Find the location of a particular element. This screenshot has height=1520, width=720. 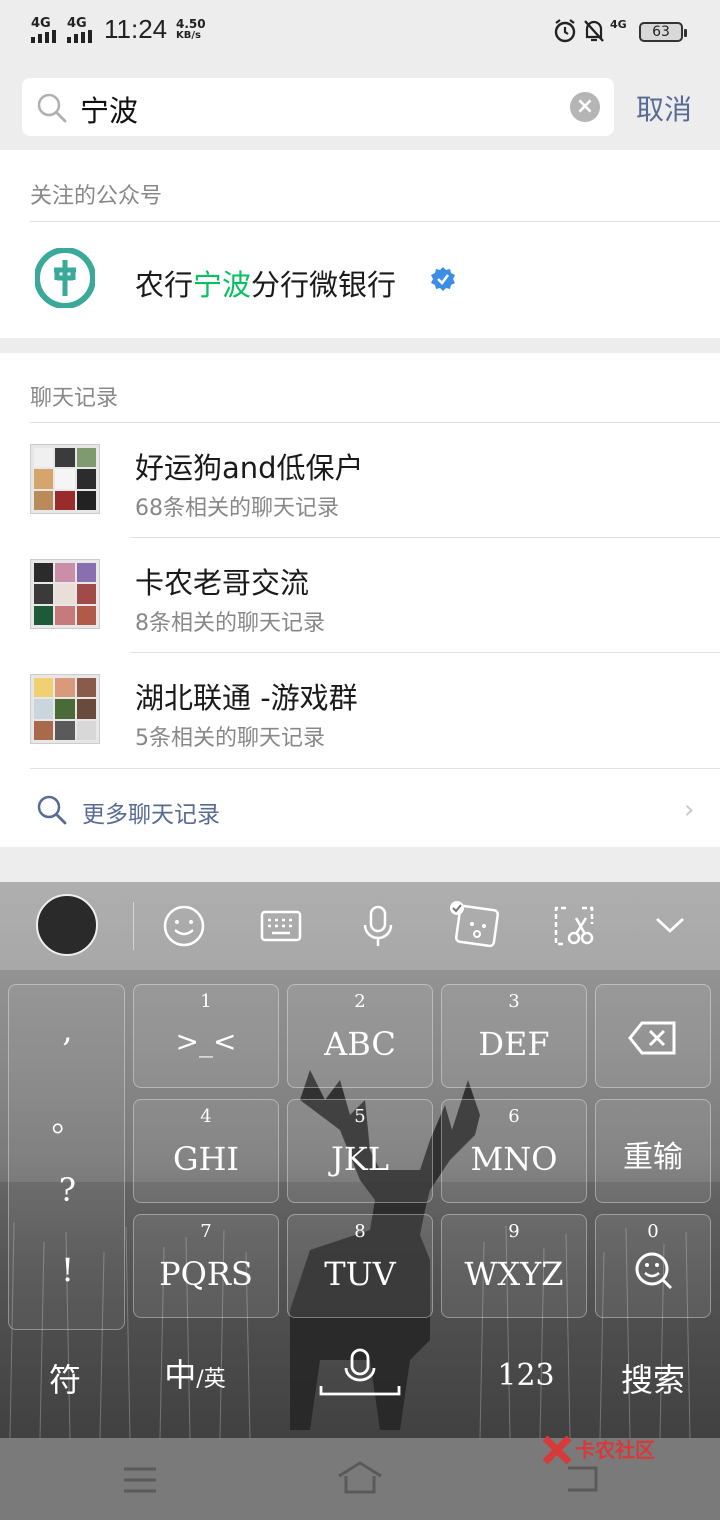

clear-search-button: × is located at coordinates (585, 107).